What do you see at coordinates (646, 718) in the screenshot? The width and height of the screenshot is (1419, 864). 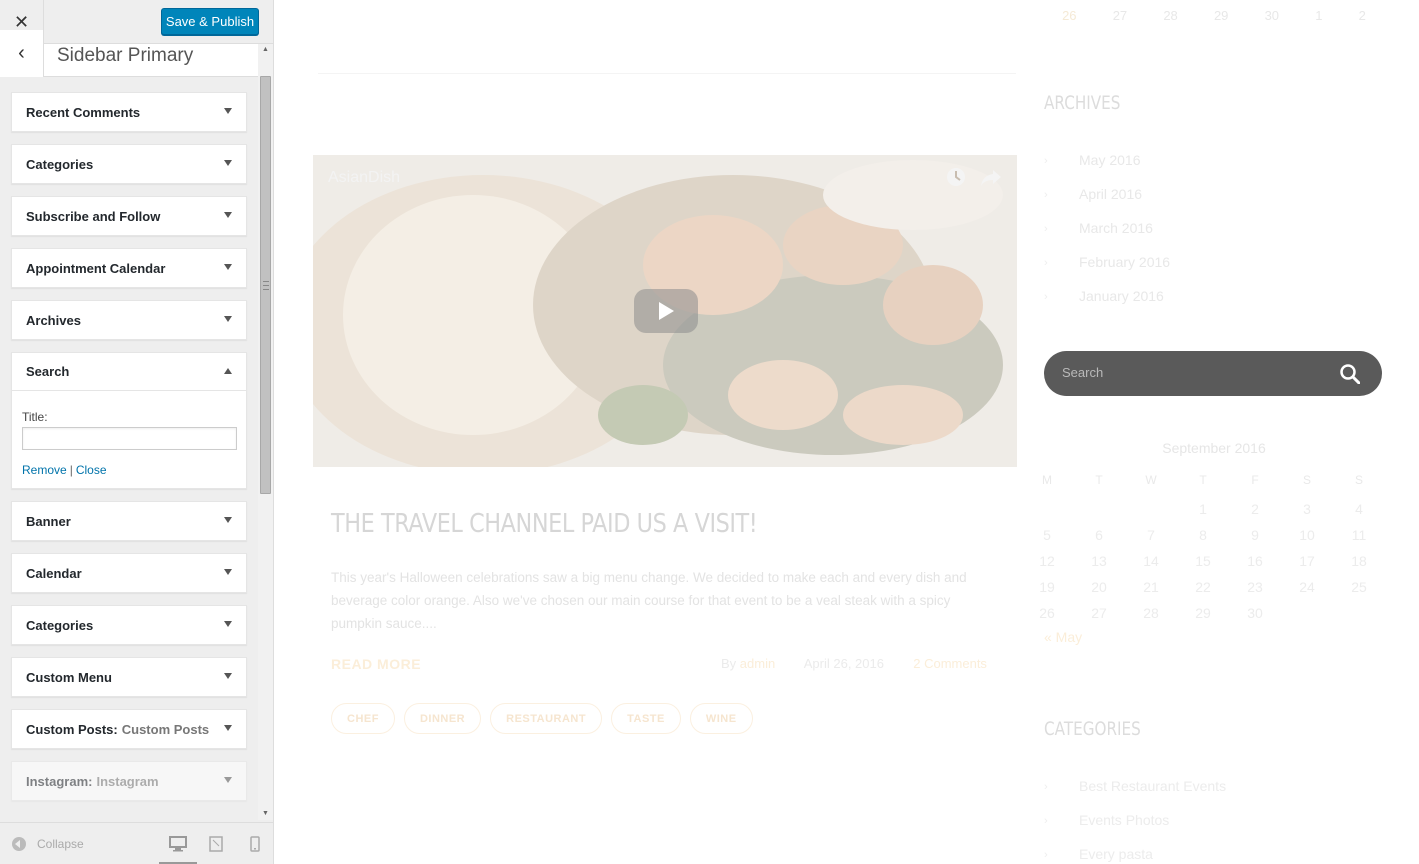 I see `tag-chip: TASTE` at bounding box center [646, 718].